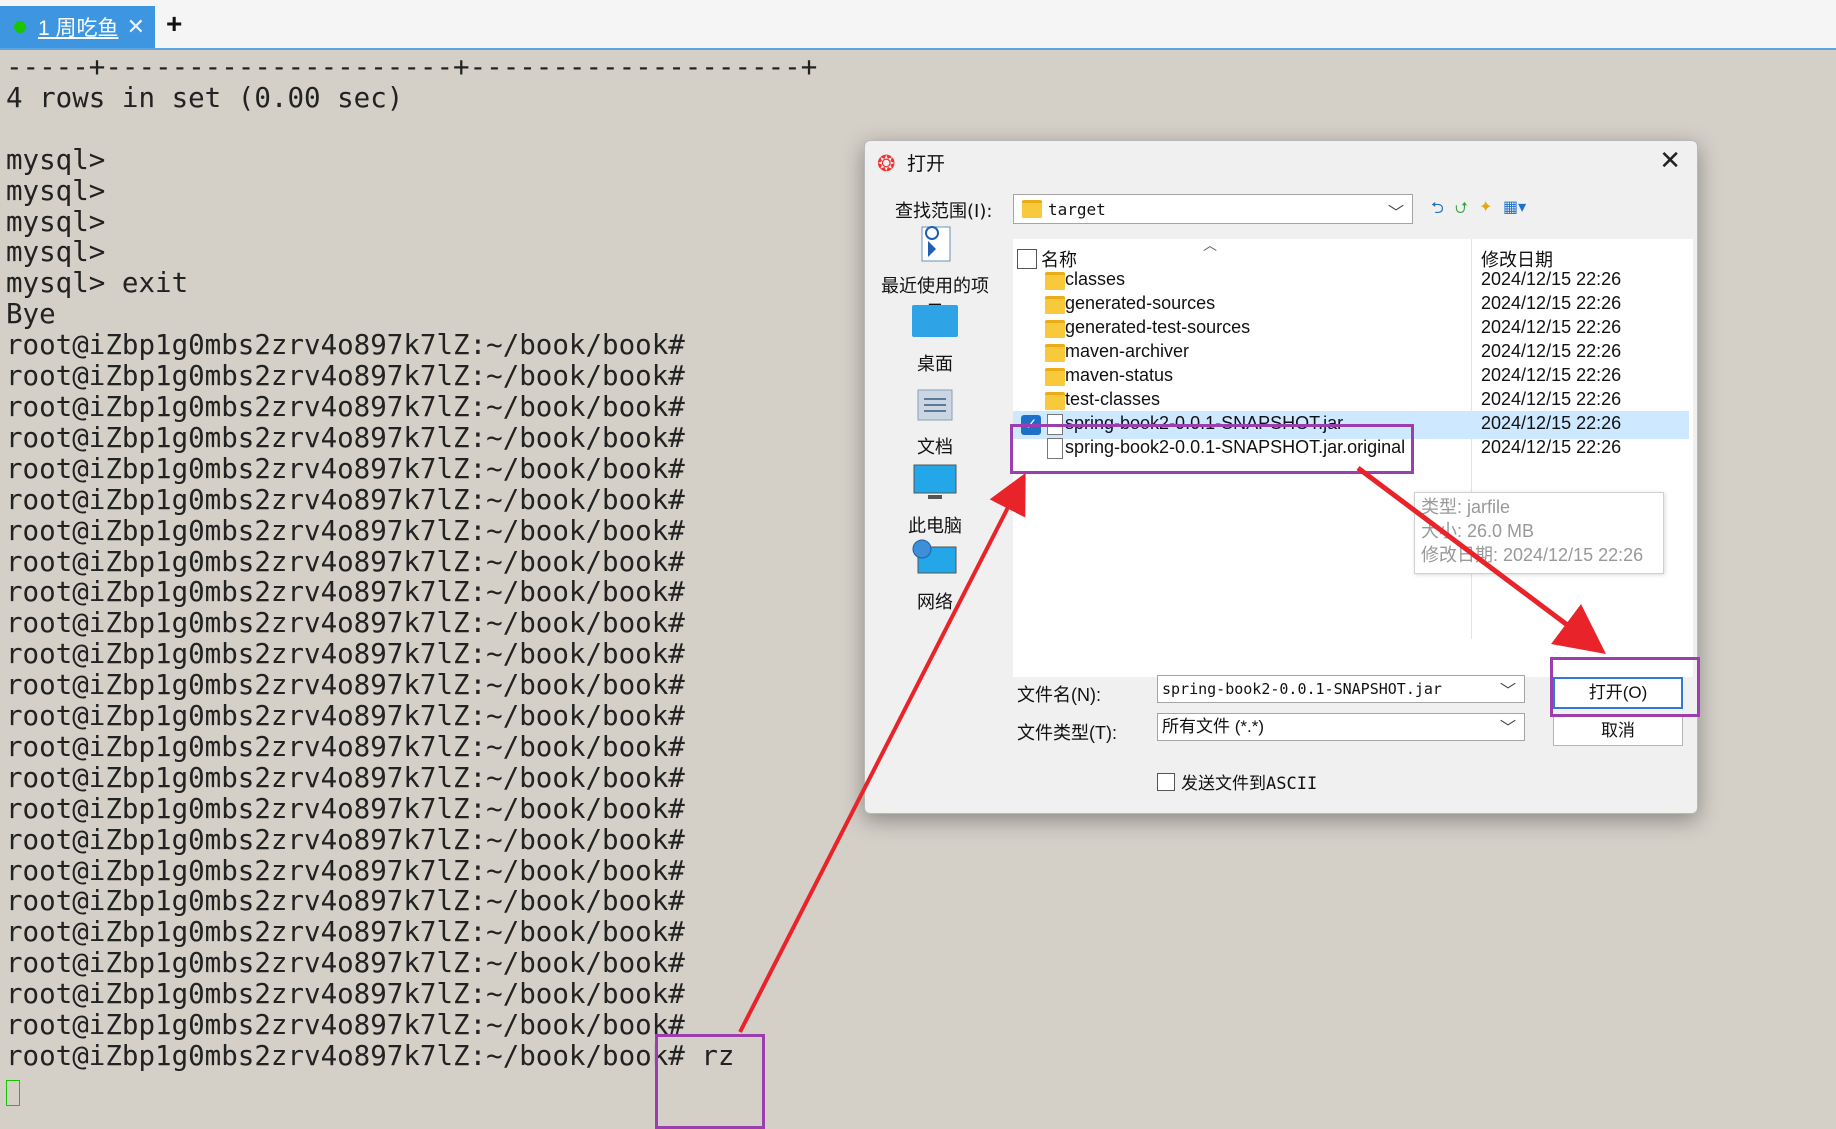  I want to click on arrow-to-file, so click(882, 752).